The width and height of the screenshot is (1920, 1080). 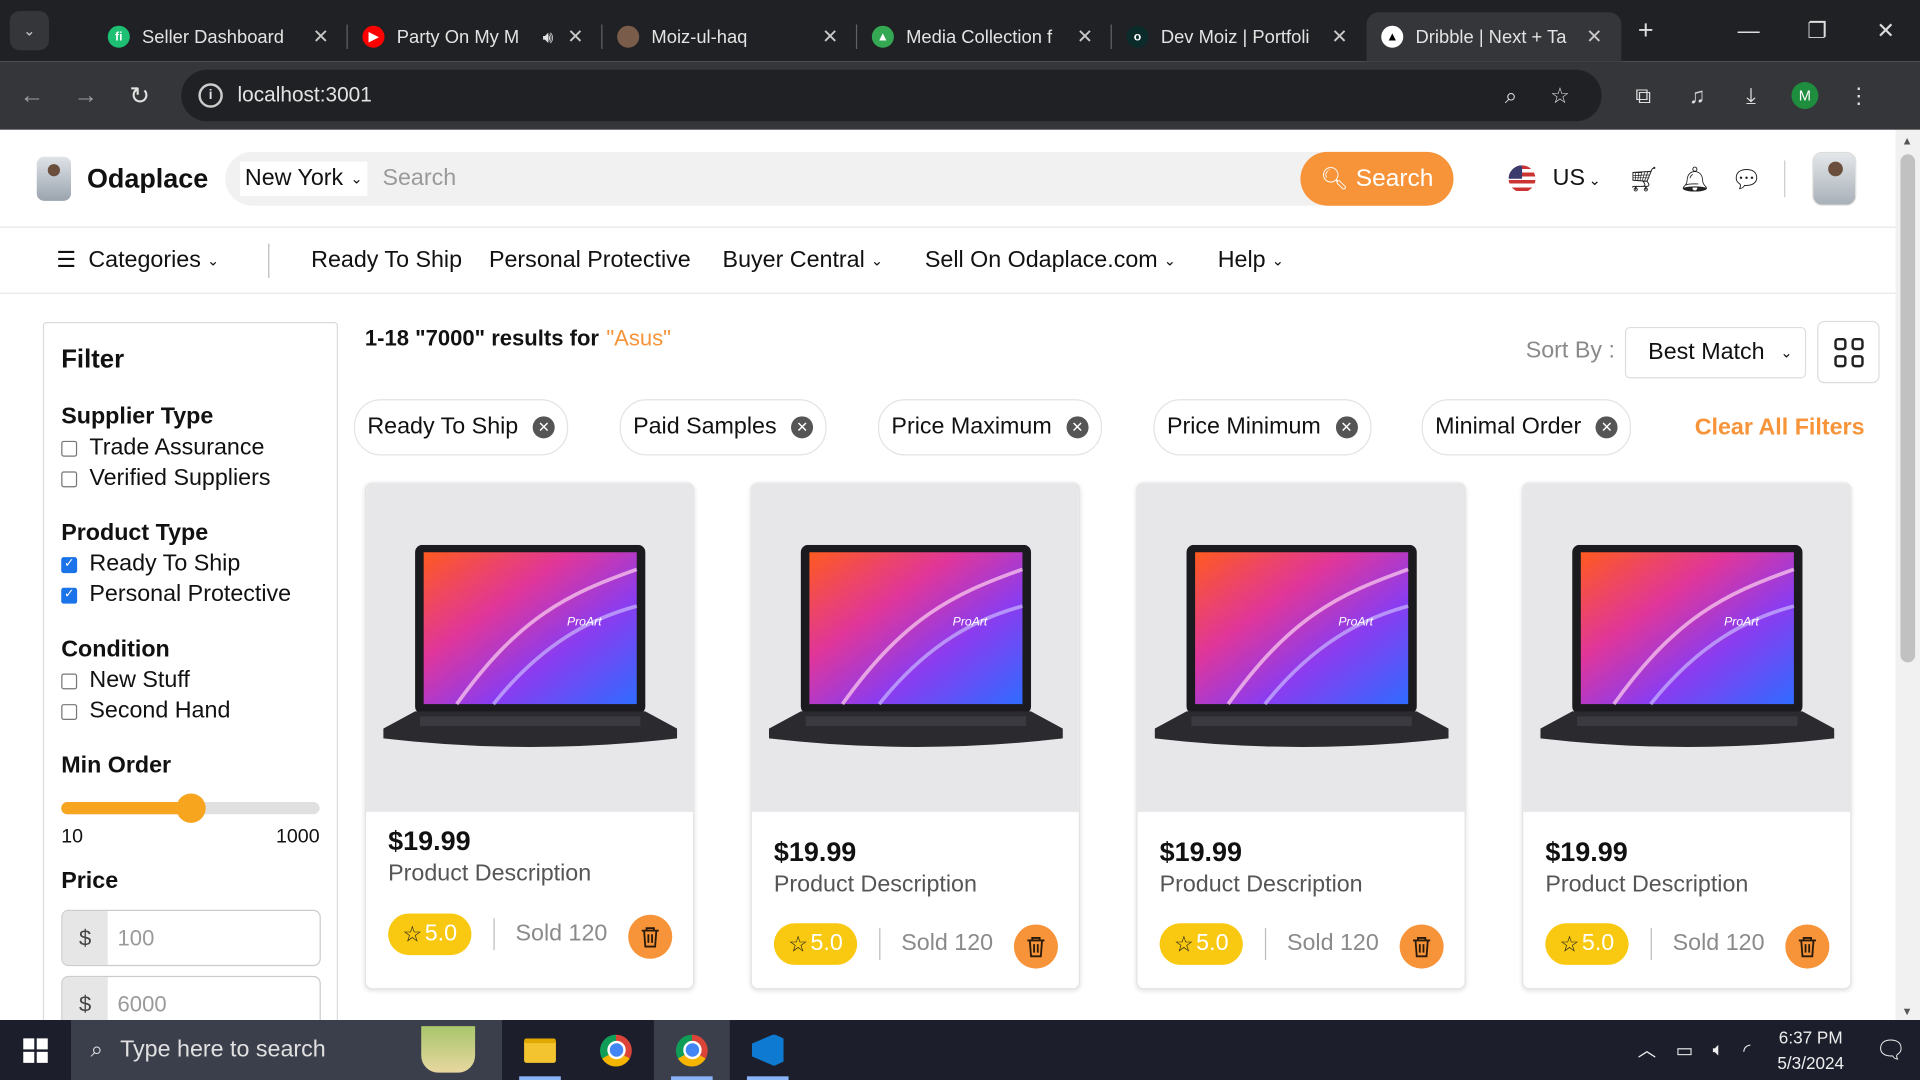 I want to click on download-icon: ⤓, so click(x=1751, y=96).